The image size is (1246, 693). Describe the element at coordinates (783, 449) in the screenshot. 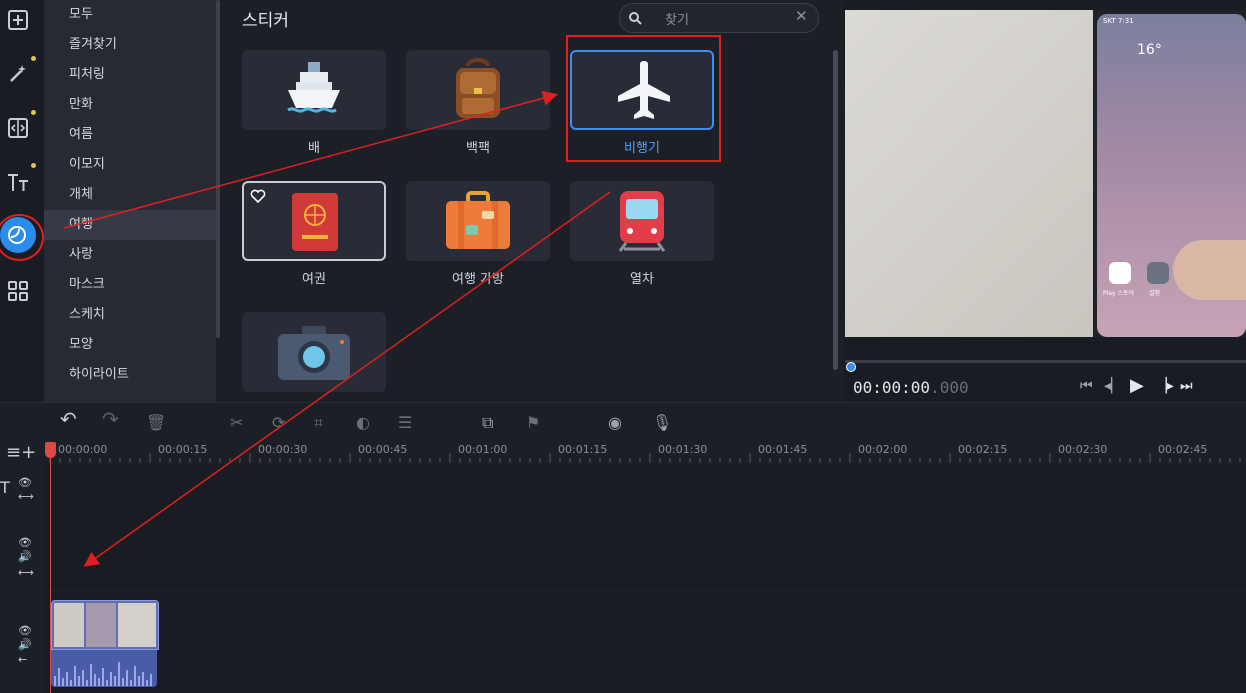

I see `ruler-label: 00:01:45` at that location.